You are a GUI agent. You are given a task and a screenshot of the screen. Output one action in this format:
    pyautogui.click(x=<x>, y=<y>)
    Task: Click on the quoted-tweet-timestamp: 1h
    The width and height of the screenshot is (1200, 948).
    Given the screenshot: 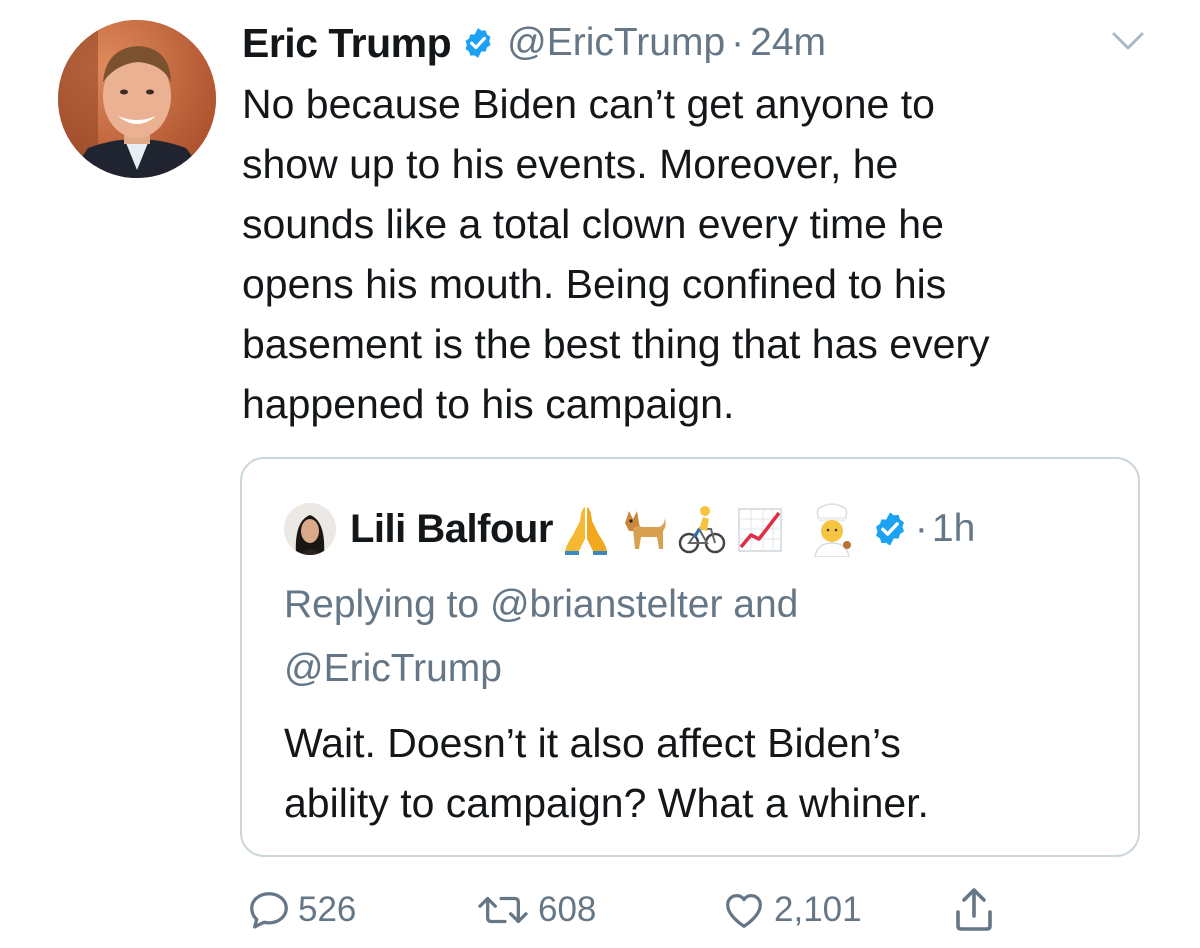 What is the action you would take?
    pyautogui.click(x=953, y=529)
    